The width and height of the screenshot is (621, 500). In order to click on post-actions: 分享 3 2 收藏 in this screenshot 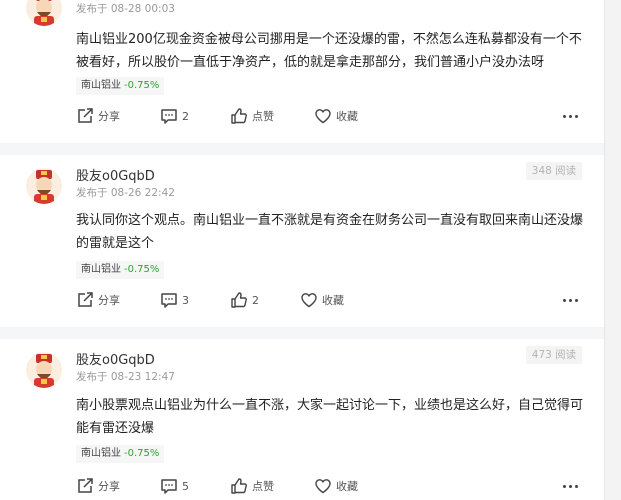, I will do `click(332, 300)`.